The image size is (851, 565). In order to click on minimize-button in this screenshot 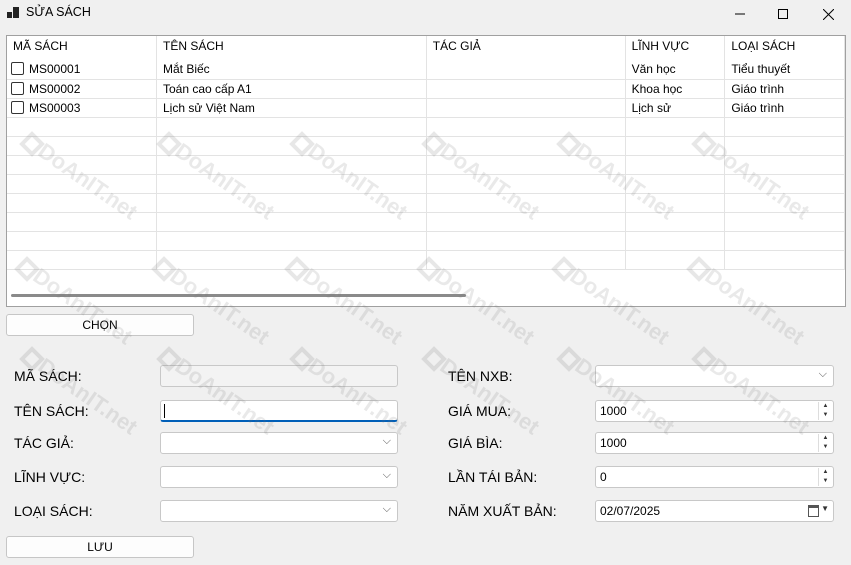, I will do `click(740, 14)`.